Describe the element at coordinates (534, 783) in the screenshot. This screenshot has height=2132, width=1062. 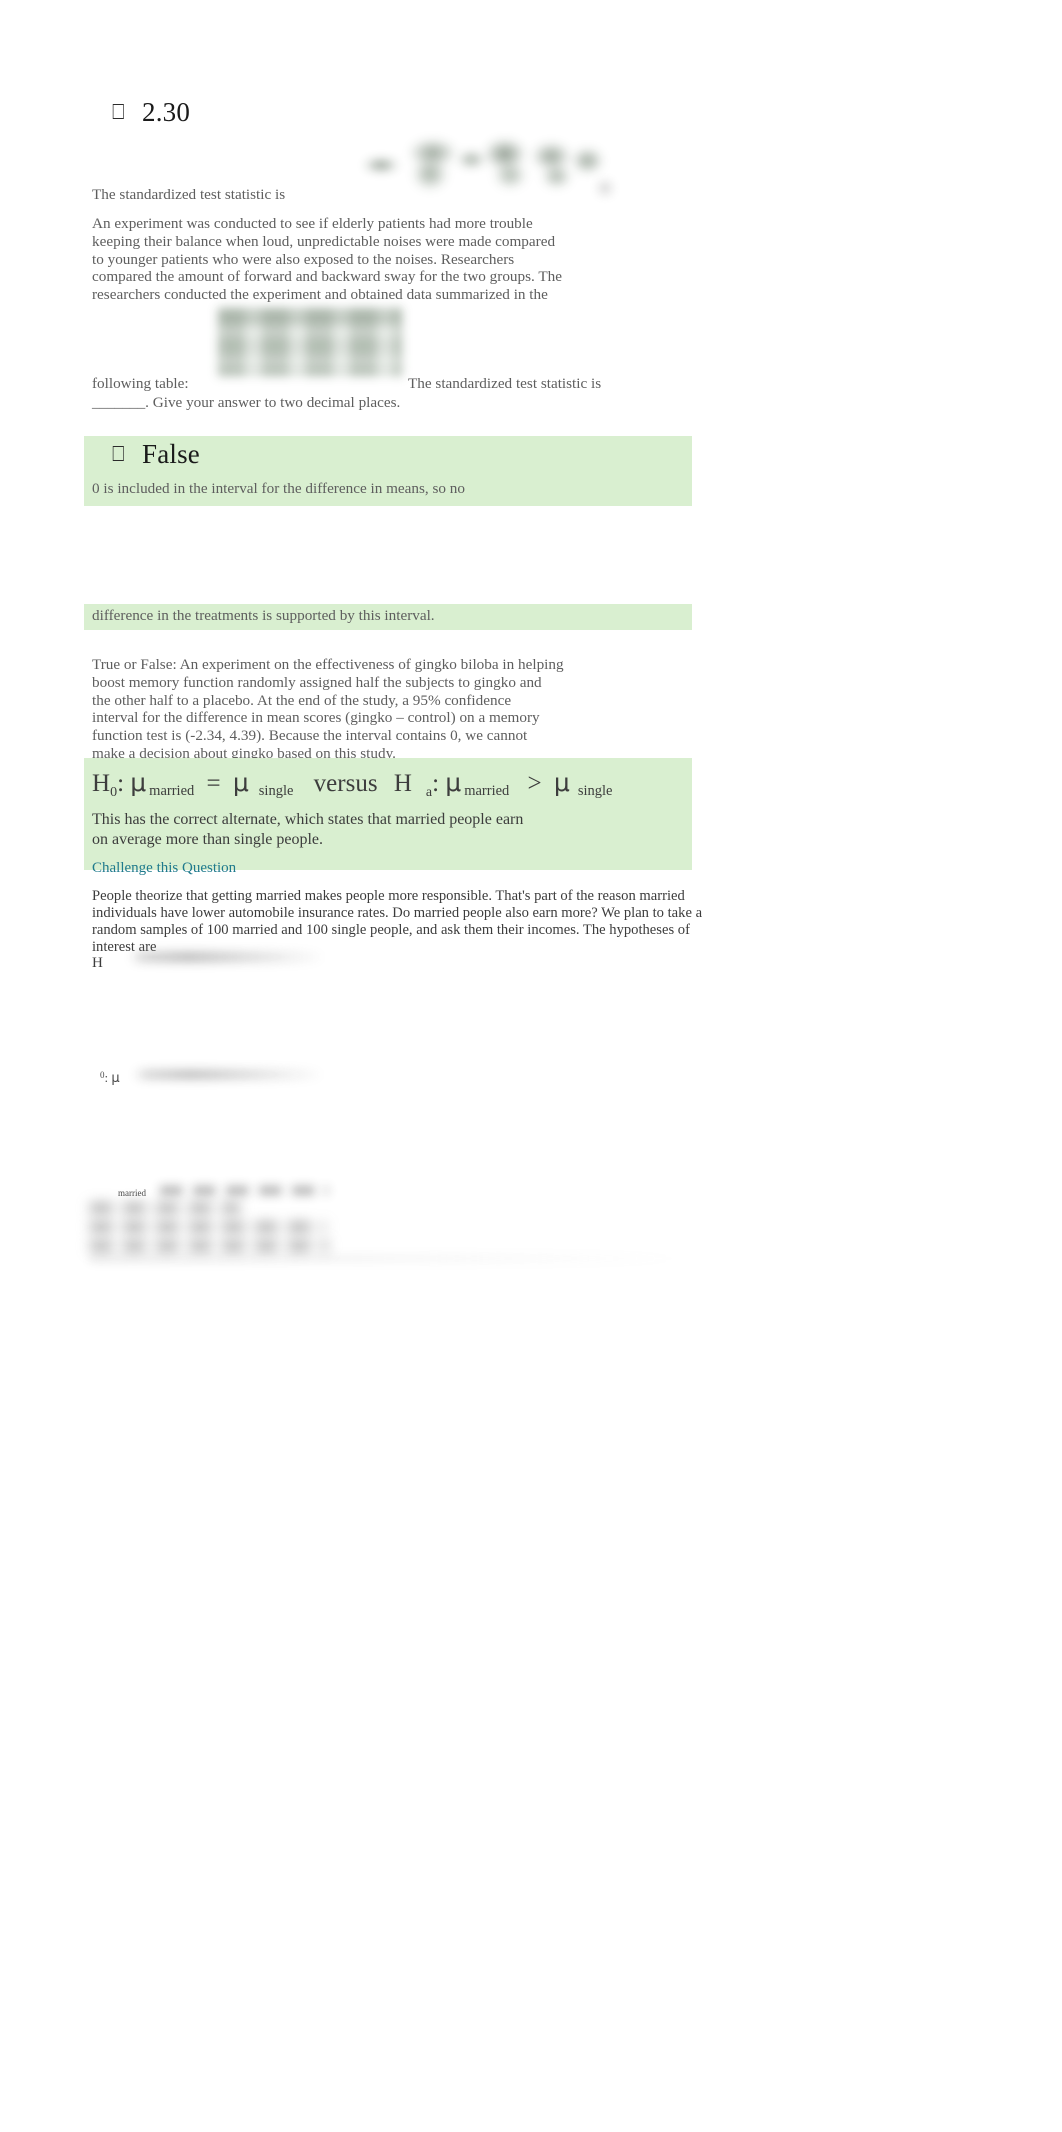
I see `greater-than-operator: >` at that location.